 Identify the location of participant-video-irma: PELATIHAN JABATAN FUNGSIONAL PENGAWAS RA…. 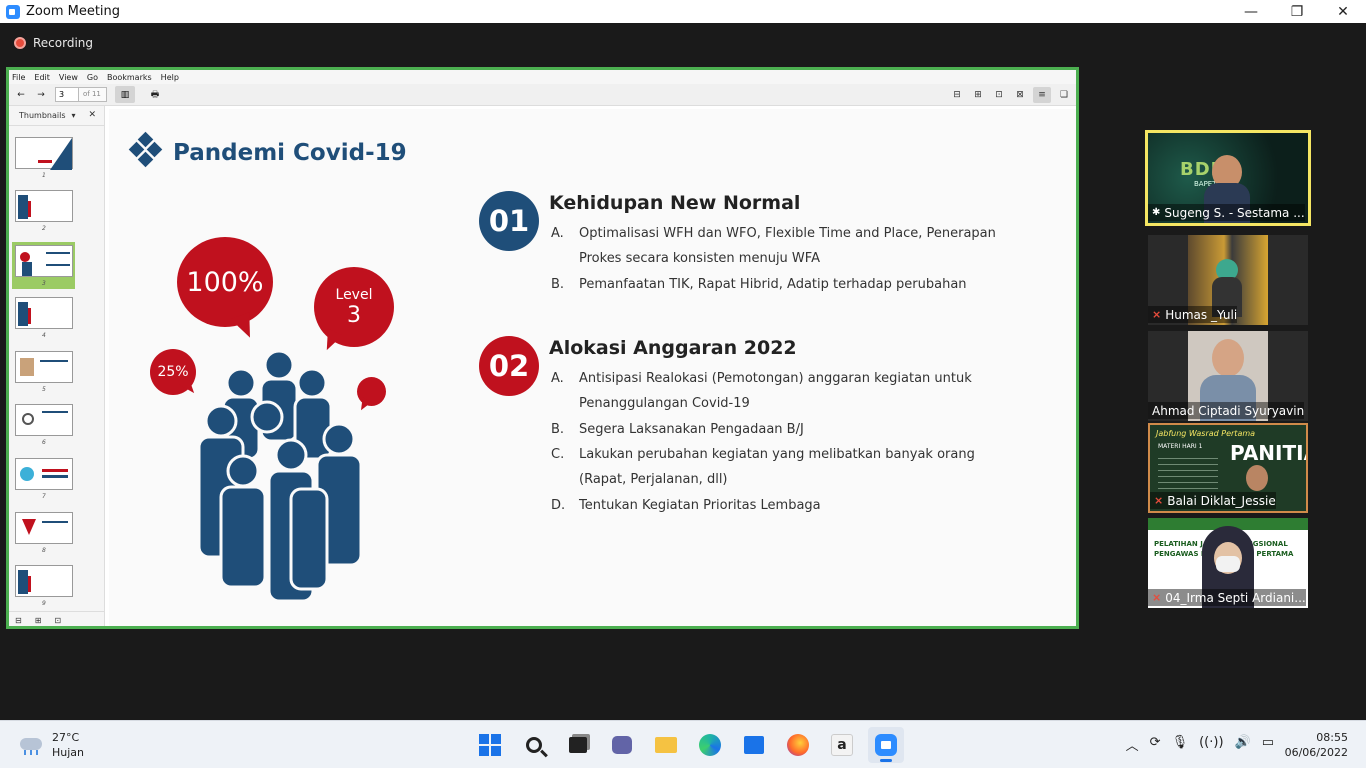
(1228, 563).